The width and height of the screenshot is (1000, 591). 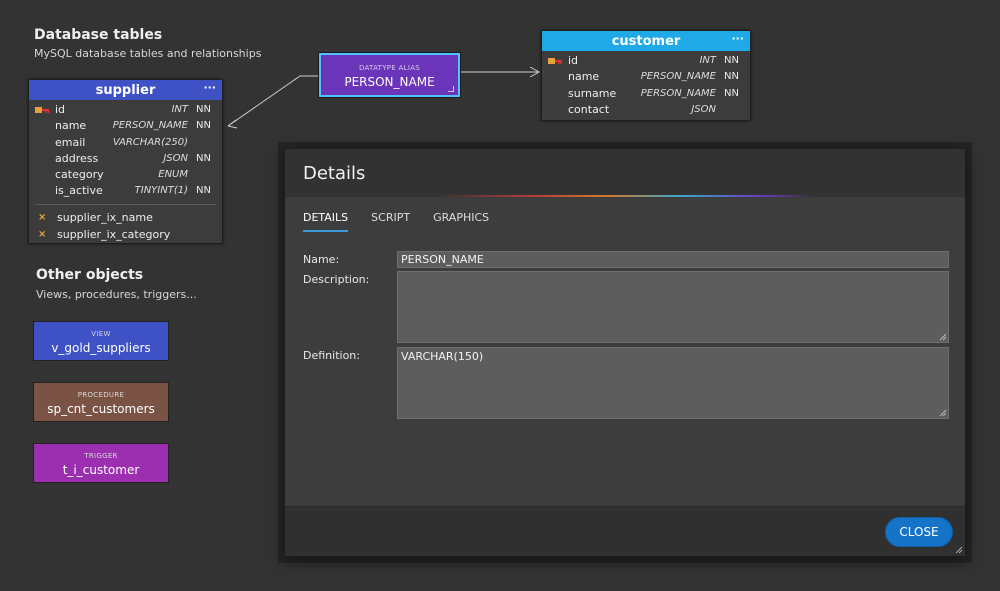 I want to click on supplier-index-row: ⨯ supplier_ix_name, so click(x=125, y=217).